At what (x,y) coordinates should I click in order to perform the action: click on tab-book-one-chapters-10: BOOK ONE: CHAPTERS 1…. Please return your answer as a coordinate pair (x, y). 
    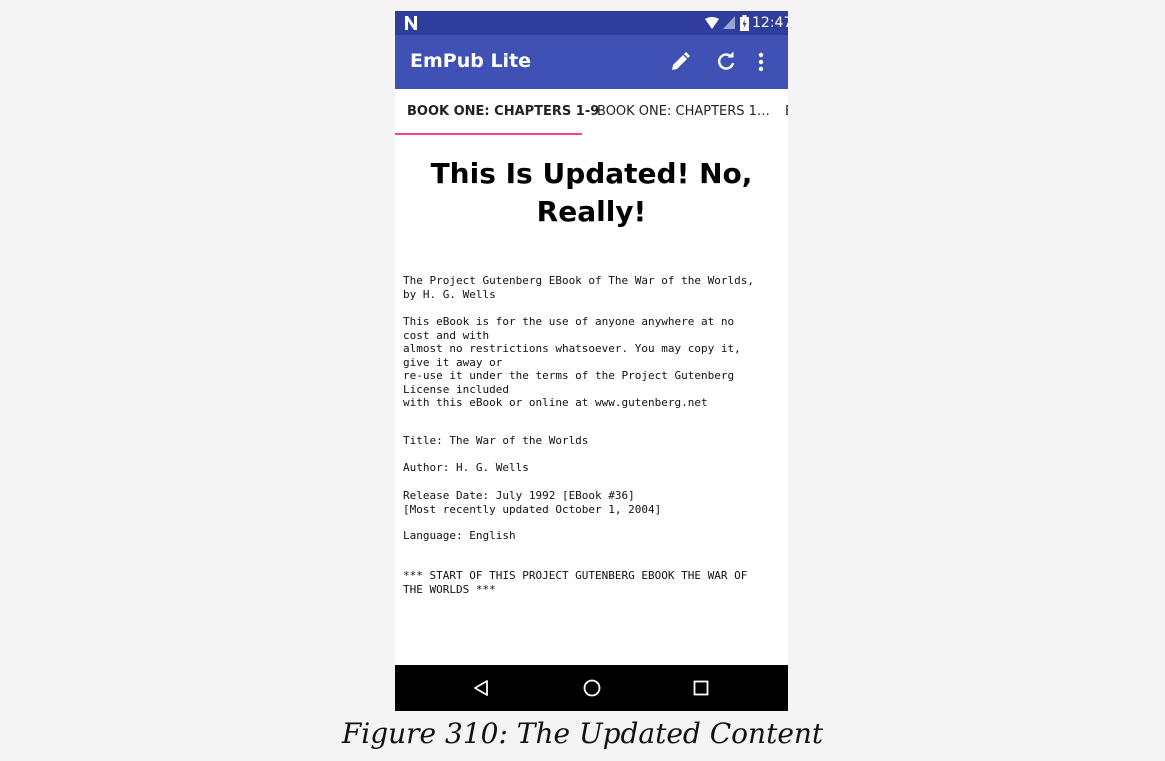
    Looking at the image, I should click on (683, 113).